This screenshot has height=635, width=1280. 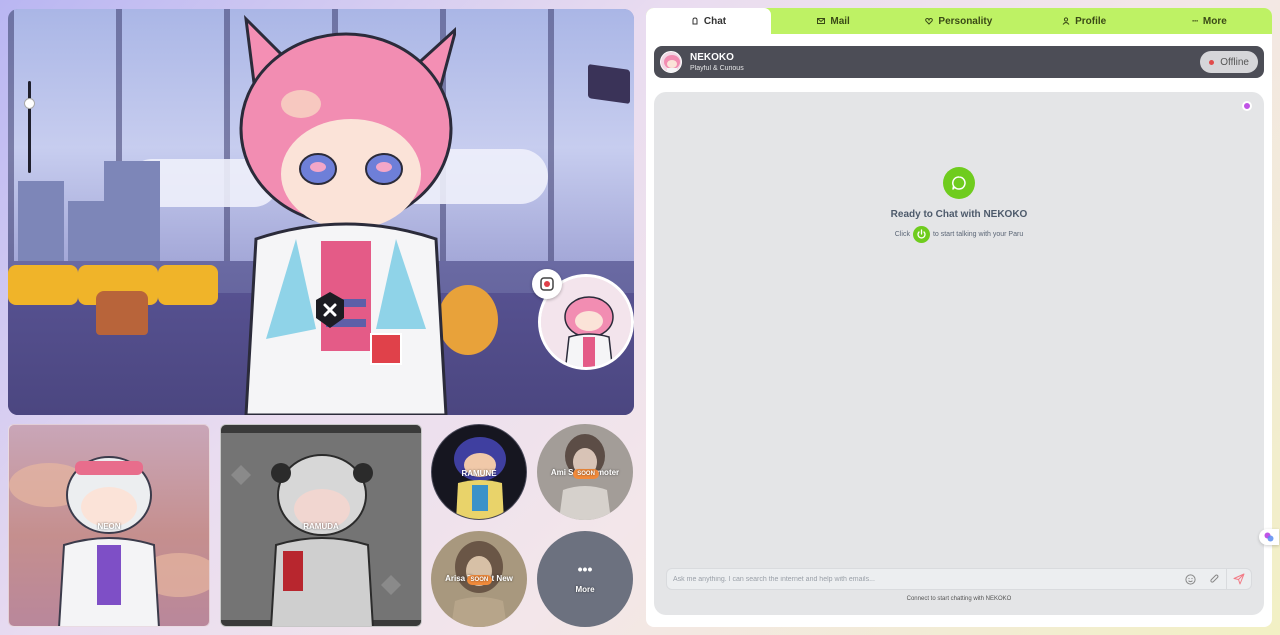 I want to click on attachment-icon, so click(x=1214, y=579).